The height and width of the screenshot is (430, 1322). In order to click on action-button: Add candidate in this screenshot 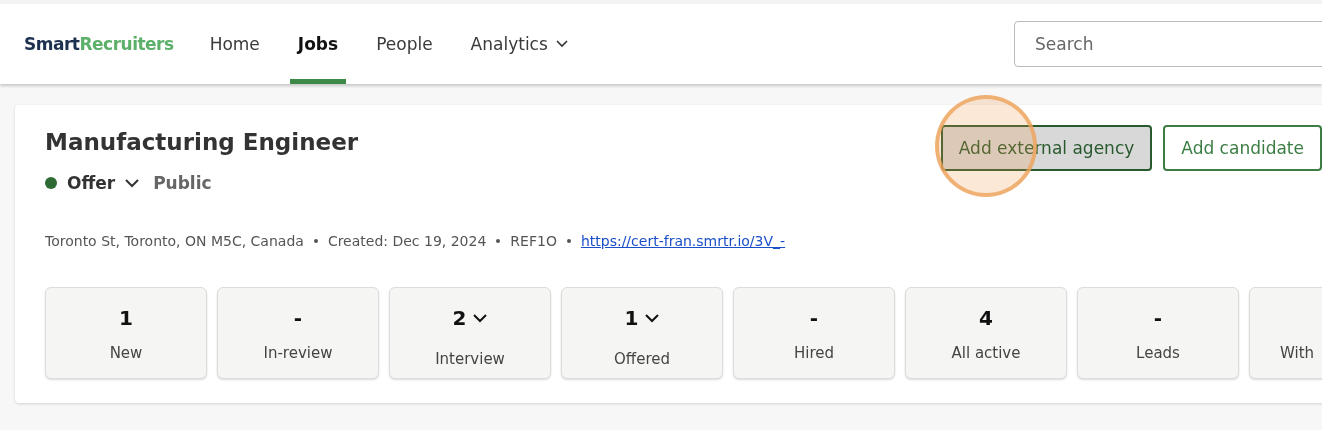, I will do `click(1242, 148)`.